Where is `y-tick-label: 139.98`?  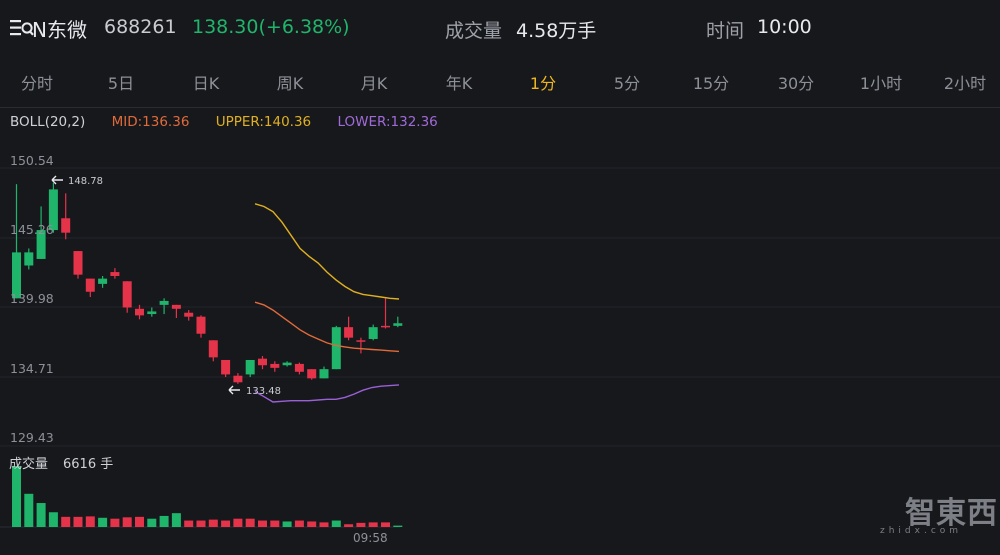
y-tick-label: 139.98 is located at coordinates (32, 298).